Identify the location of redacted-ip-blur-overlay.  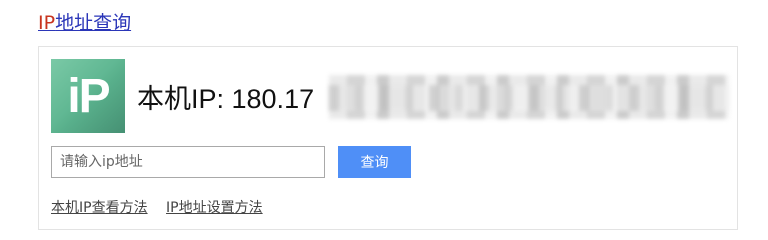
(529, 98).